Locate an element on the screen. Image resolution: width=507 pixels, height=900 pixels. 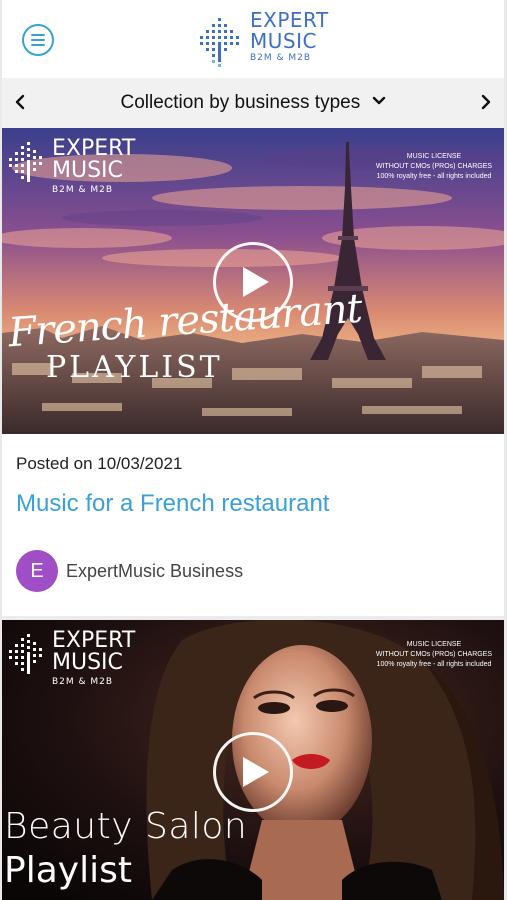
logo-text: EXPERT MUSIC B2M & M2B is located at coordinates (289, 36).